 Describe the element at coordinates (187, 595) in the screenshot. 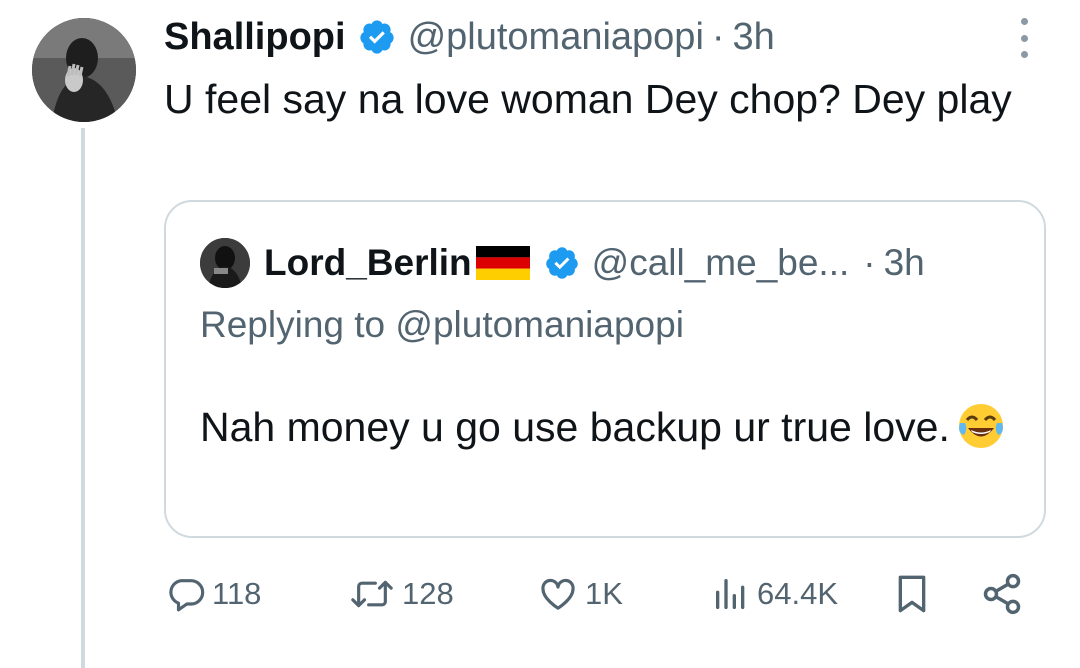

I see `reply-icon` at that location.